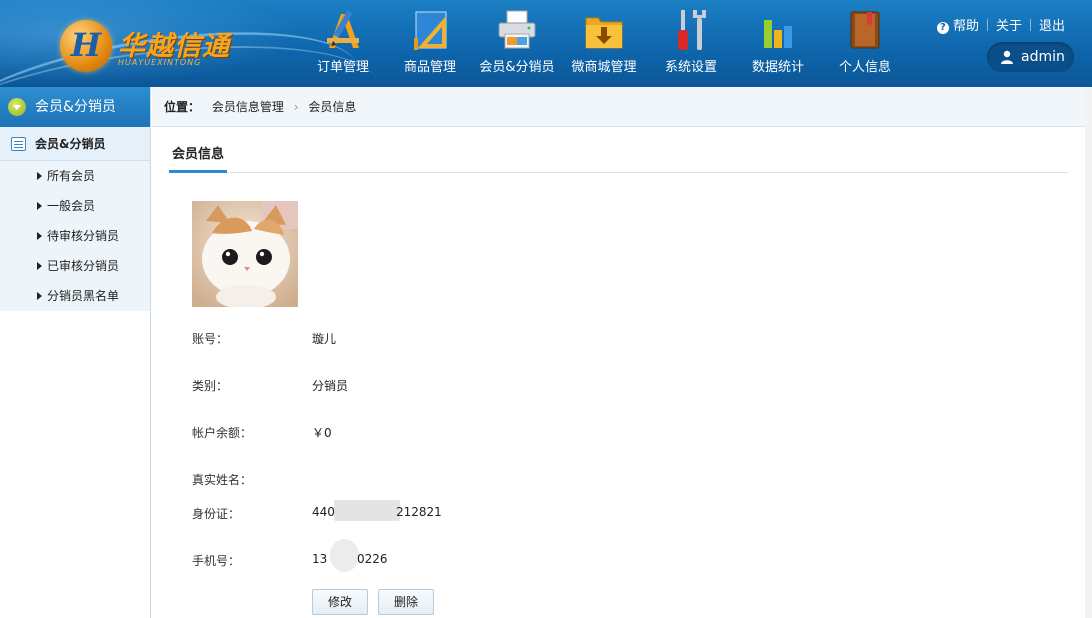 This screenshot has width=1092, height=618. I want to click on about-link: 关于, so click(1009, 26).